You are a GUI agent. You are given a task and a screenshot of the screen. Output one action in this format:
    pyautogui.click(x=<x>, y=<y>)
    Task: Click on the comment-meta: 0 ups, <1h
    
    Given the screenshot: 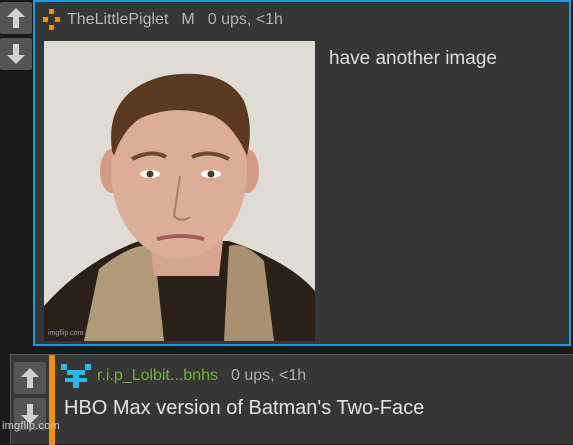 What is the action you would take?
    pyautogui.click(x=245, y=19)
    